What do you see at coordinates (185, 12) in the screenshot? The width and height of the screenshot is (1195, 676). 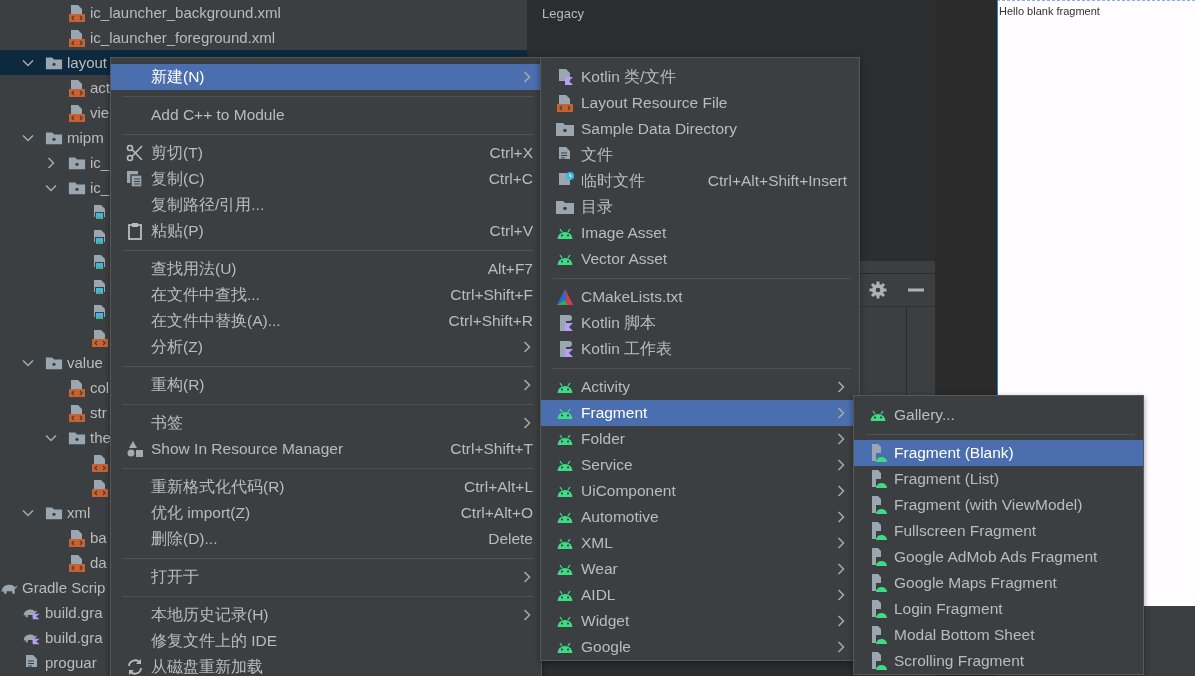 I see `tree-item-label: ic_launcher_background.xml` at bounding box center [185, 12].